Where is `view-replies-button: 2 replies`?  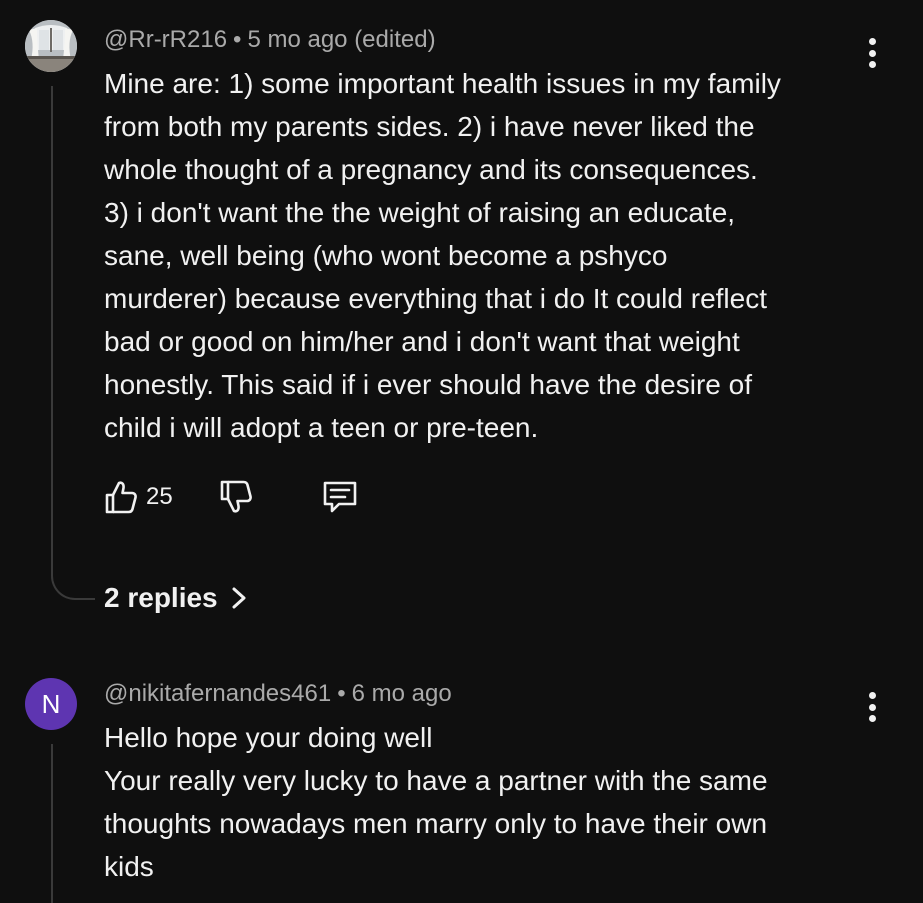
view-replies-button: 2 replies is located at coordinates (177, 598).